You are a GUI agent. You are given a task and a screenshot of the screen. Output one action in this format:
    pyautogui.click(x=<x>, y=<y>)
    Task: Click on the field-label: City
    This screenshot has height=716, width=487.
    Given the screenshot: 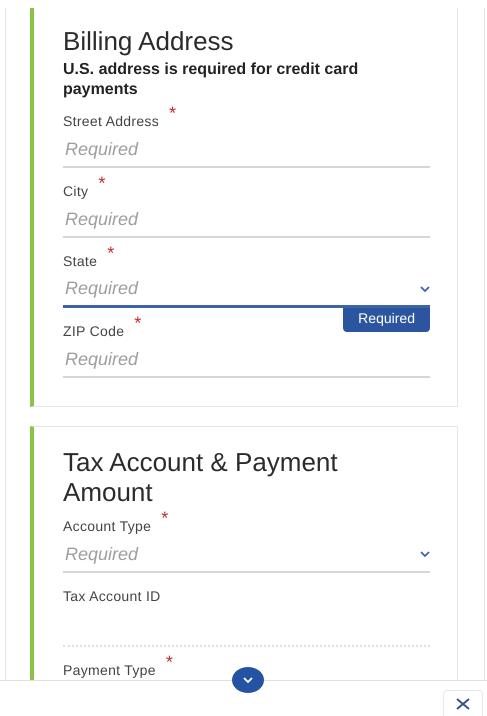 What is the action you would take?
    pyautogui.click(x=75, y=191)
    